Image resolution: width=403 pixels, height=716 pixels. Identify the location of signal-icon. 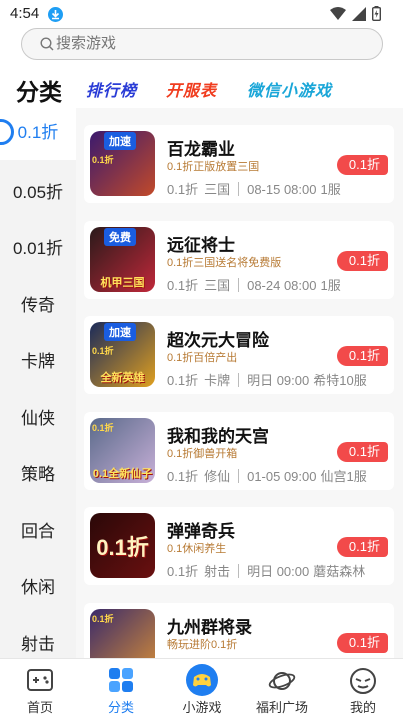
(359, 16).